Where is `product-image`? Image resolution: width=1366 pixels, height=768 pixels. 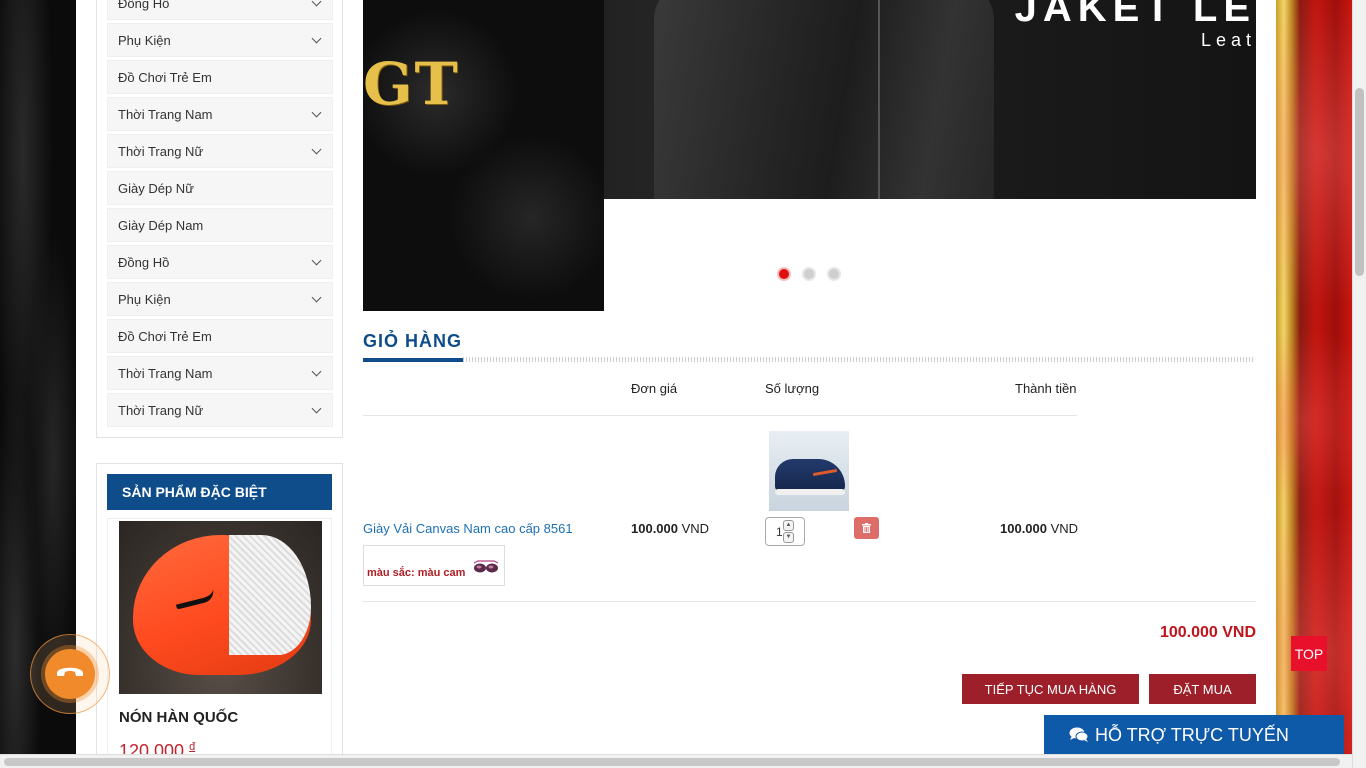 product-image is located at coordinates (220, 607).